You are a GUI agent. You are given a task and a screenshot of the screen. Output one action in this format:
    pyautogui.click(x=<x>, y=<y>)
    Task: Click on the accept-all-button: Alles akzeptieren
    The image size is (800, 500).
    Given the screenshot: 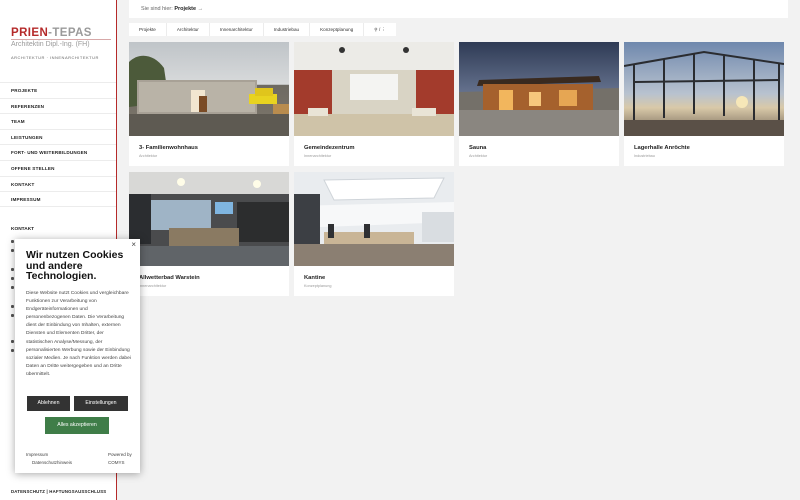 What is the action you would take?
    pyautogui.click(x=77, y=425)
    